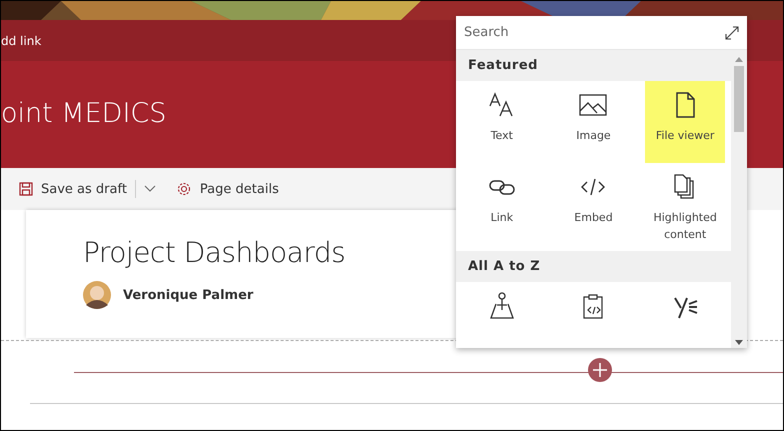 The image size is (784, 431). What do you see at coordinates (504, 267) in the screenshot?
I see `section-heading: All A to Z` at bounding box center [504, 267].